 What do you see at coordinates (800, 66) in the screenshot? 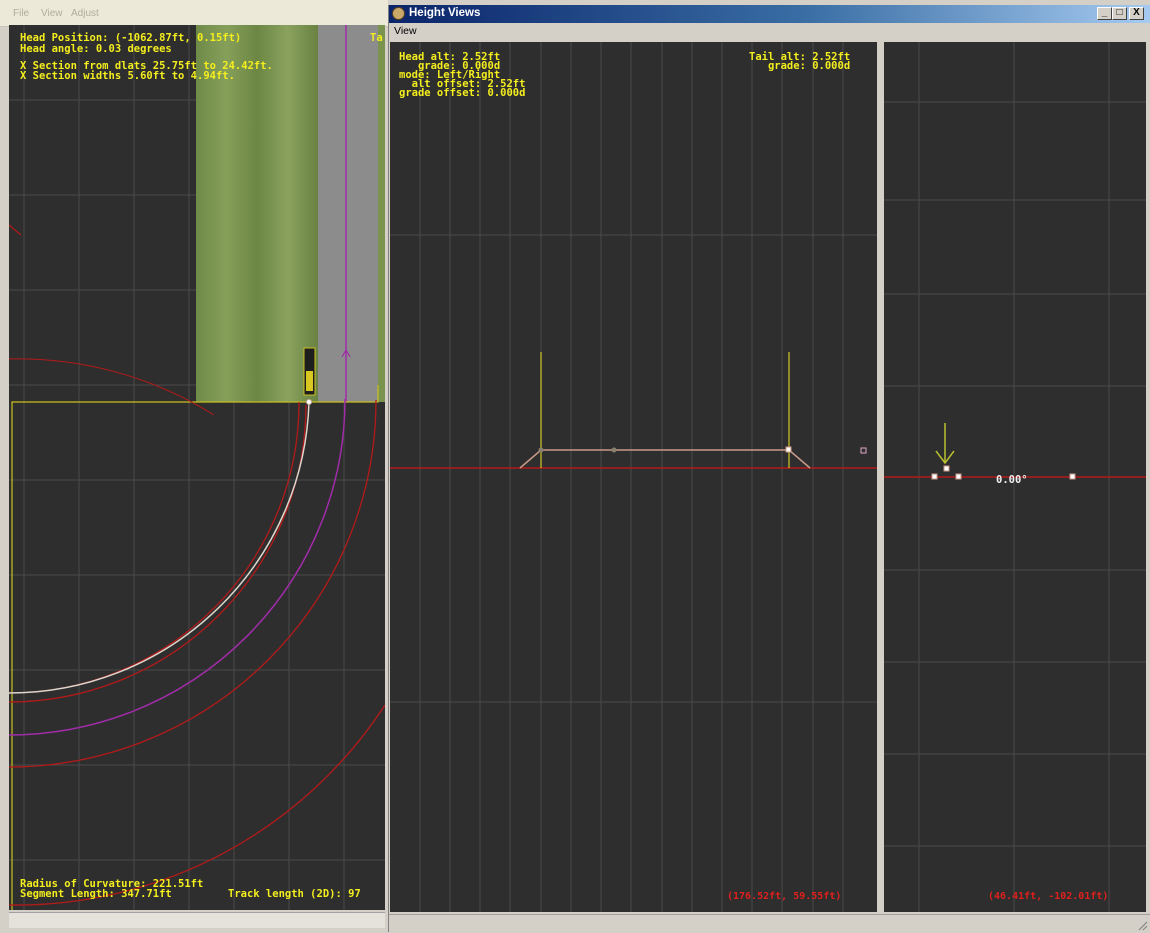
I see `tail-grade: grade: 0.000d` at bounding box center [800, 66].